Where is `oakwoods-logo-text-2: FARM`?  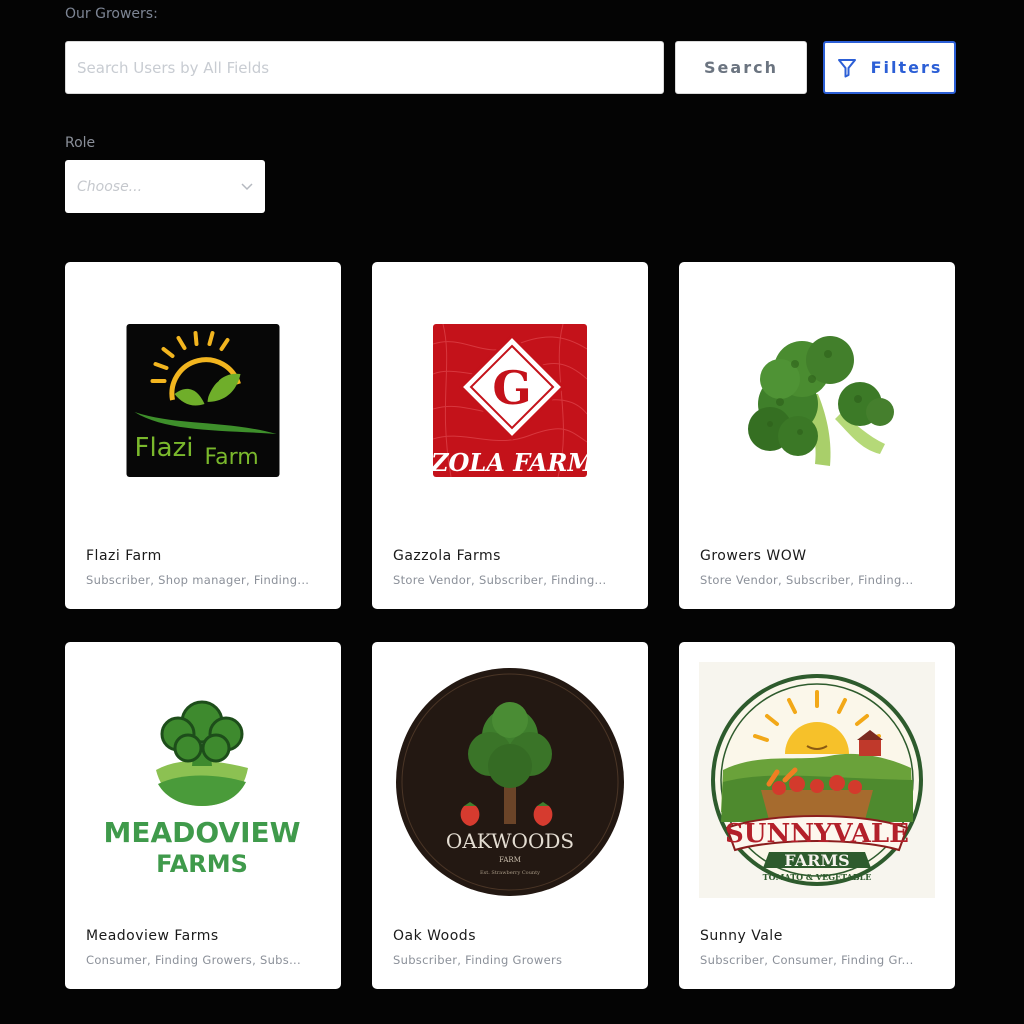
oakwoods-logo-text-2: FARM is located at coordinates (510, 860).